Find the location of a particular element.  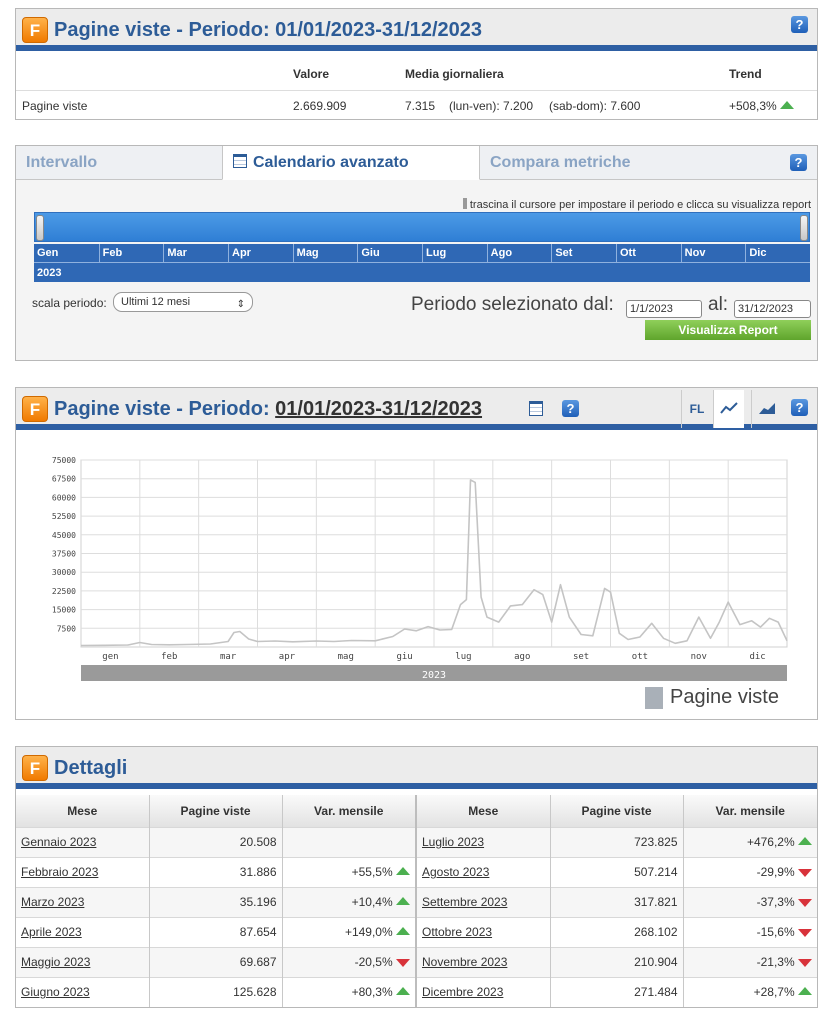

month-link: Dicembre 2023 is located at coordinates (483, 991).